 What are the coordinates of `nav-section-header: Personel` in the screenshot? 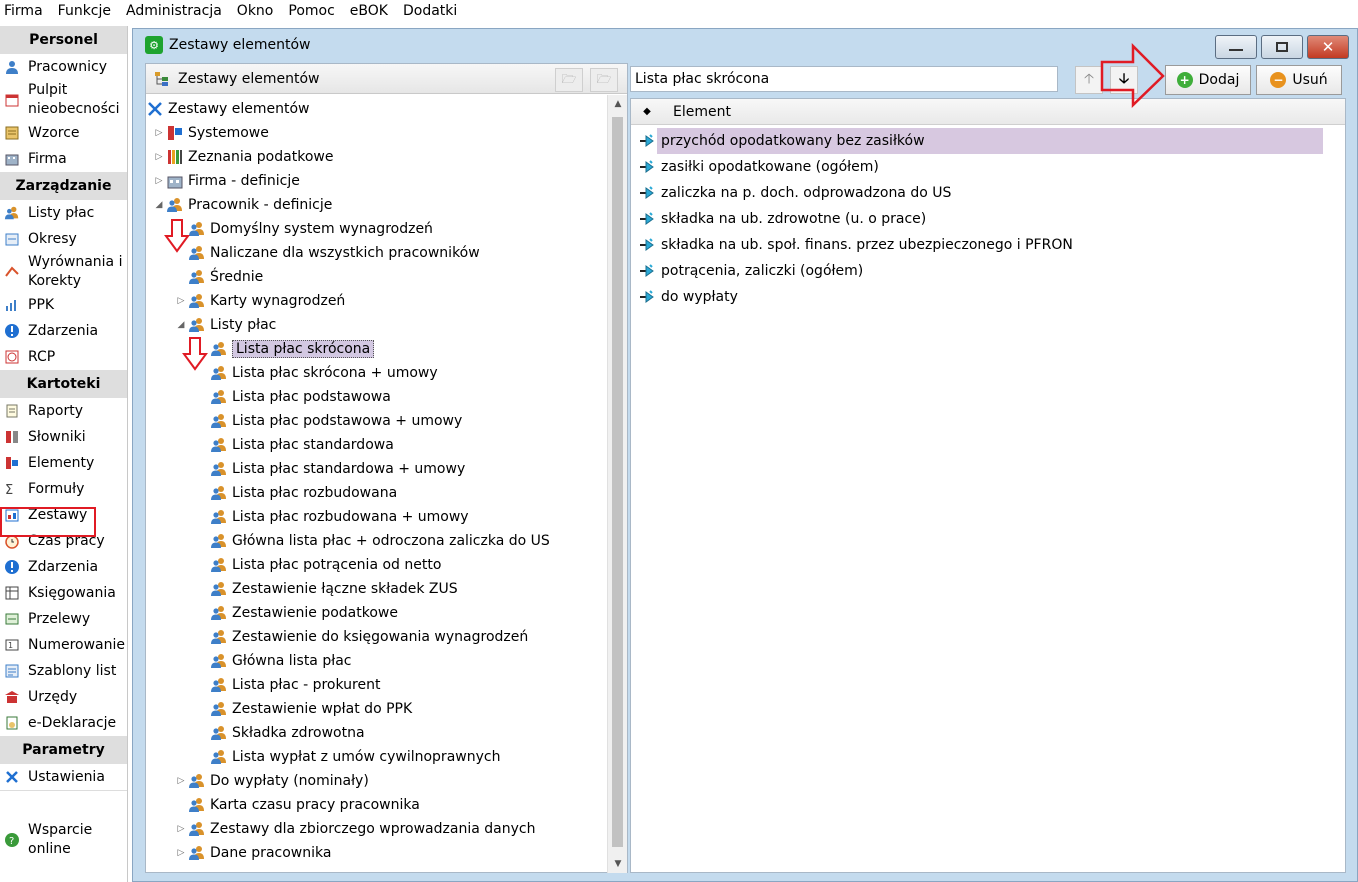 It's located at (63, 40).